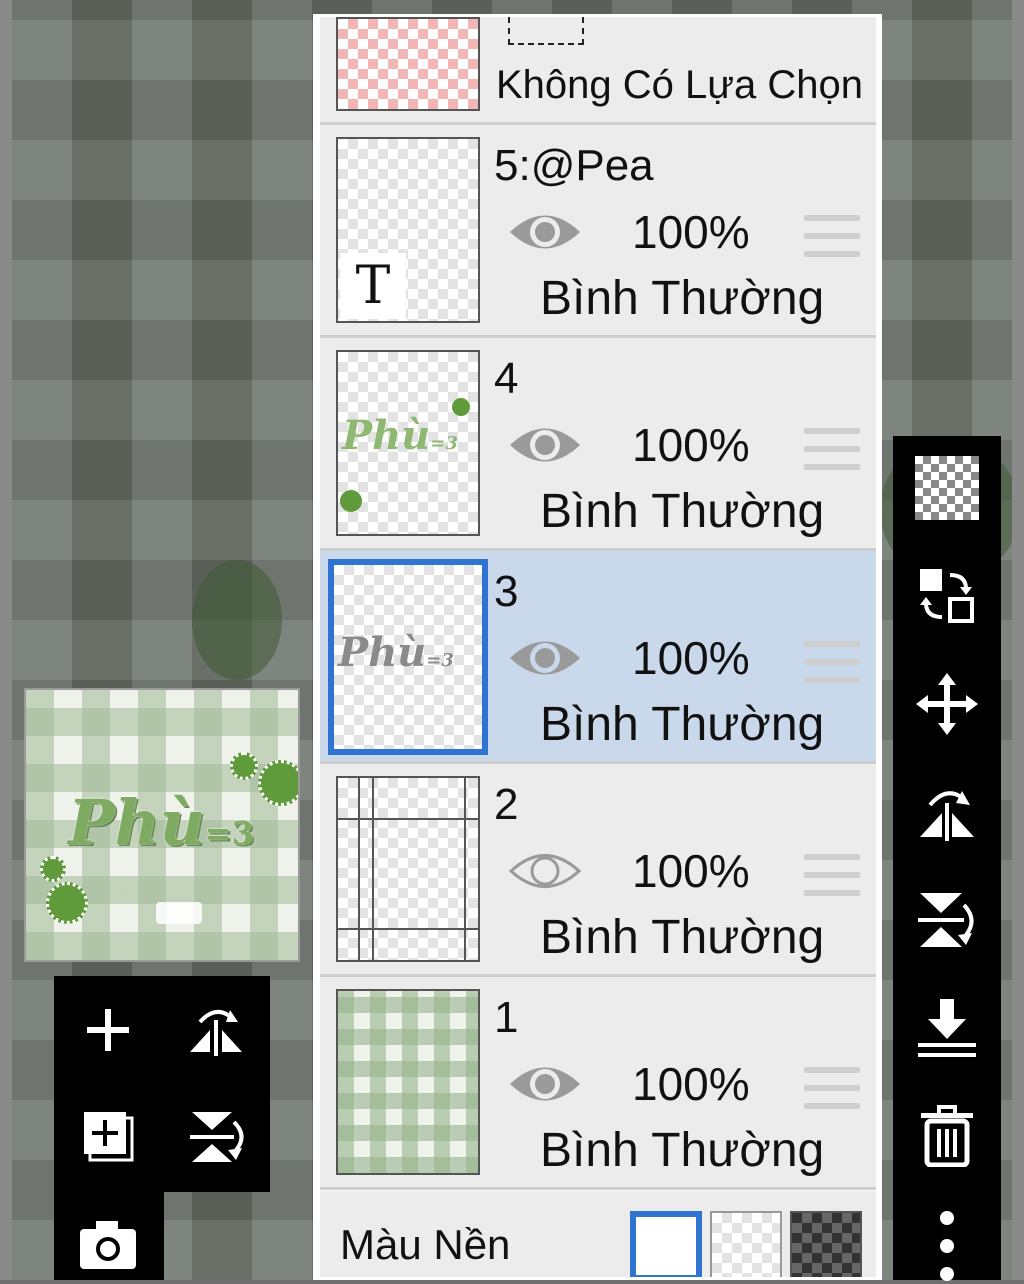 The image size is (1024, 1284). I want to click on preview-small-text, so click(179, 913).